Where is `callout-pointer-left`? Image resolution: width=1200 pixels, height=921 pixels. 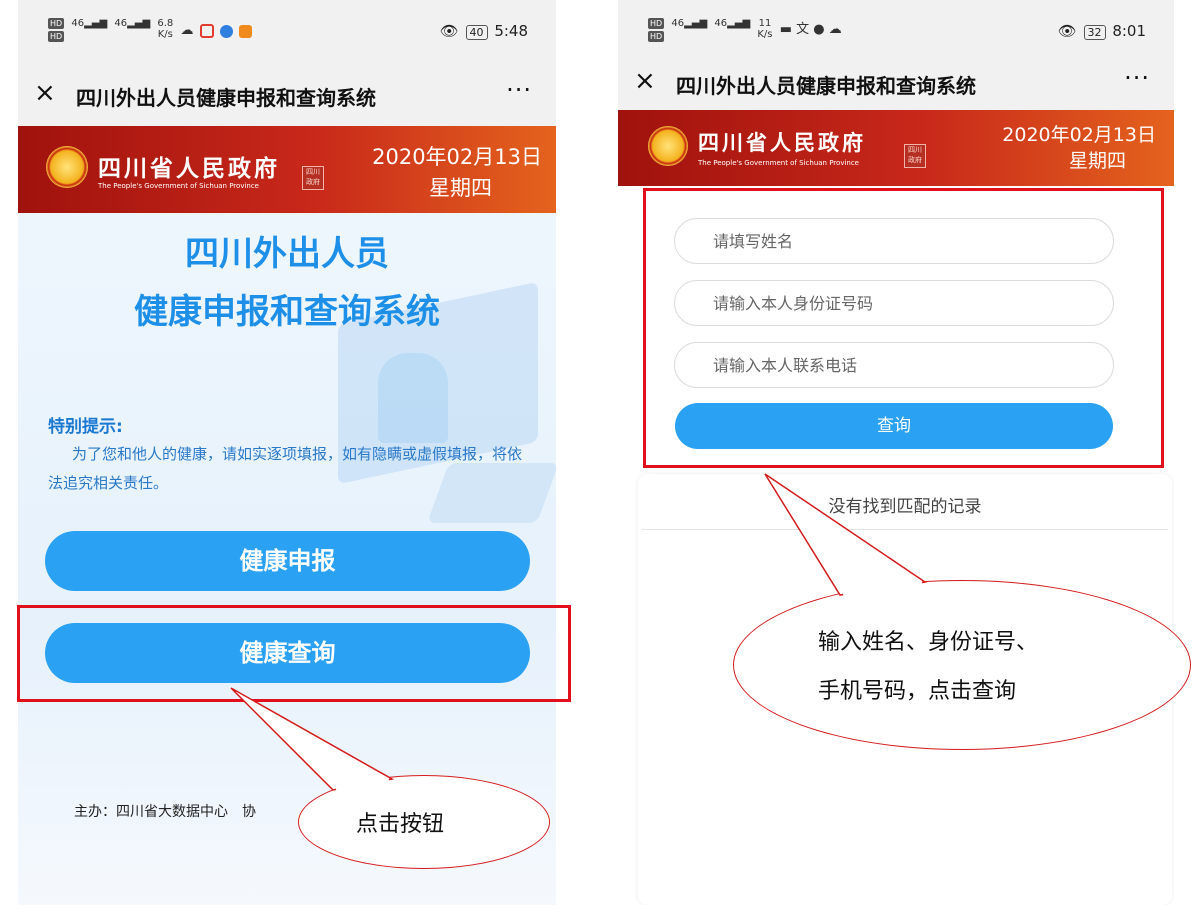
callout-pointer-left is located at coordinates (312, 739).